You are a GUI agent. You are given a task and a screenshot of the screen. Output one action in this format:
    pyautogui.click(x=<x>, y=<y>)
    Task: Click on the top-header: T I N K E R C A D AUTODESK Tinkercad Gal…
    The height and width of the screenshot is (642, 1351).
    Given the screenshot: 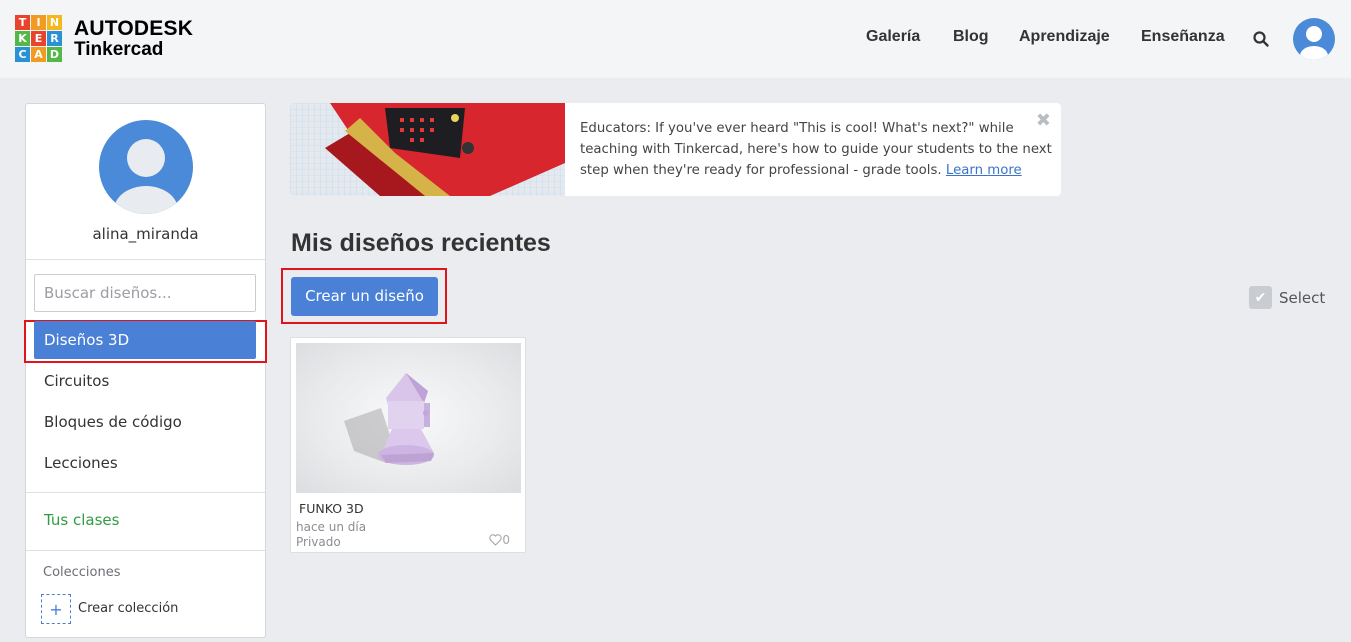 What is the action you would take?
    pyautogui.click(x=675, y=39)
    